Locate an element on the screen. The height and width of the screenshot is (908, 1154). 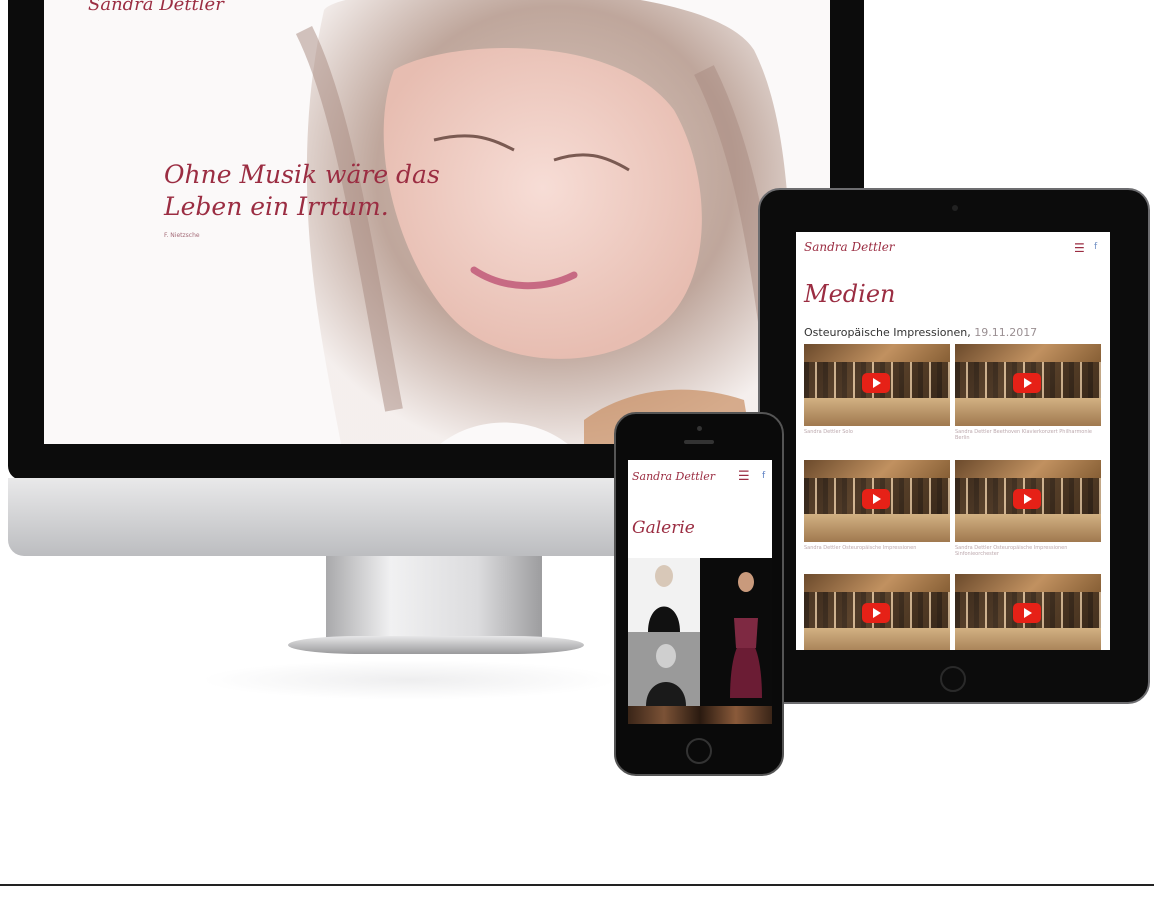
video-caption: Sandra Dettler Solo is located at coordinates (828, 432).